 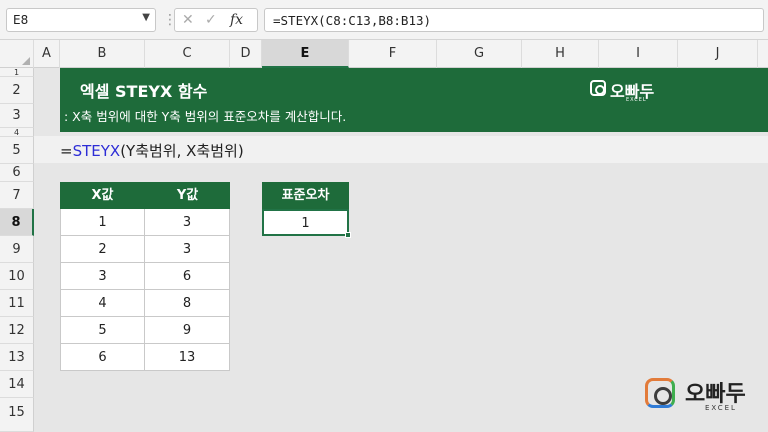 What do you see at coordinates (560, 54) in the screenshot?
I see `column-header-h: H` at bounding box center [560, 54].